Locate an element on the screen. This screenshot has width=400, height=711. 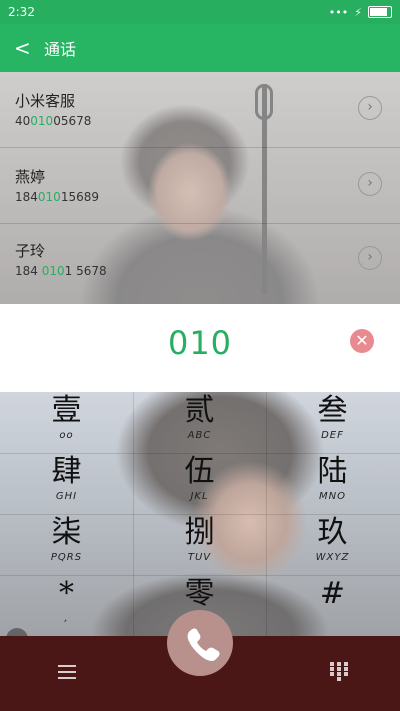
contact-number: 184 0101 5678 is located at coordinates (61, 271).